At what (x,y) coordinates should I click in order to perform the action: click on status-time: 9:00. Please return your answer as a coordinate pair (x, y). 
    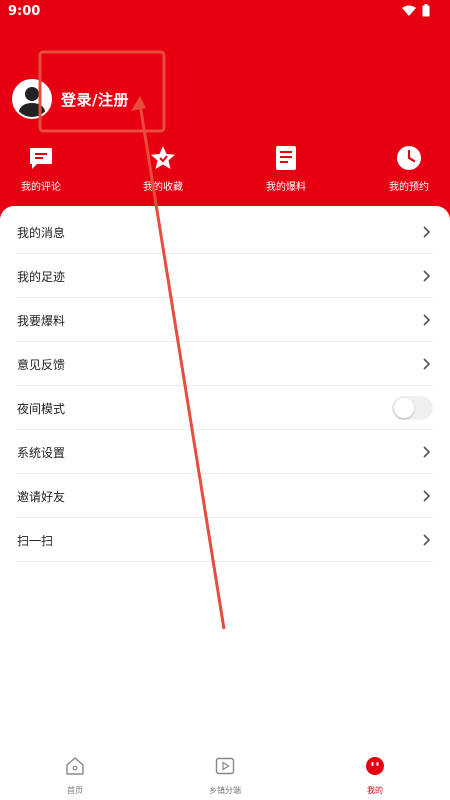
    Looking at the image, I should click on (24, 11).